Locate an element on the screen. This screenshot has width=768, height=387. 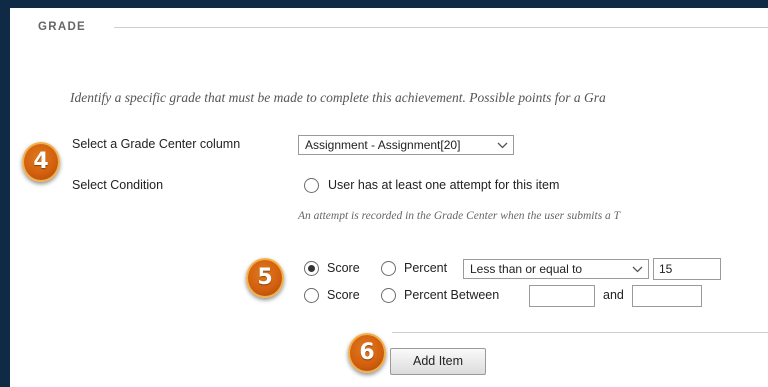
percent-label-1: Percent is located at coordinates (426, 268).